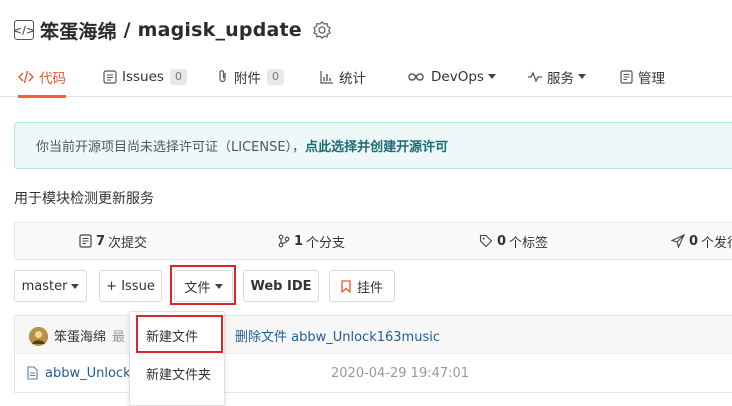  What do you see at coordinates (80, 335) in the screenshot?
I see `commit-author: 笨蛋海绵` at bounding box center [80, 335].